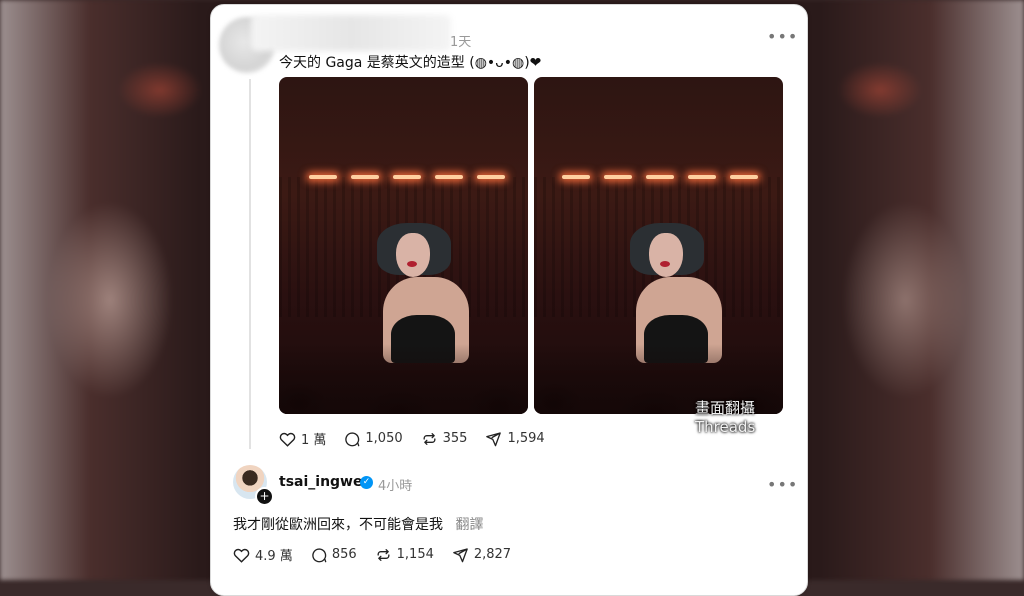 The image size is (1024, 596). What do you see at coordinates (384, 438) in the screenshot?
I see `comment-count: 1,050` at bounding box center [384, 438].